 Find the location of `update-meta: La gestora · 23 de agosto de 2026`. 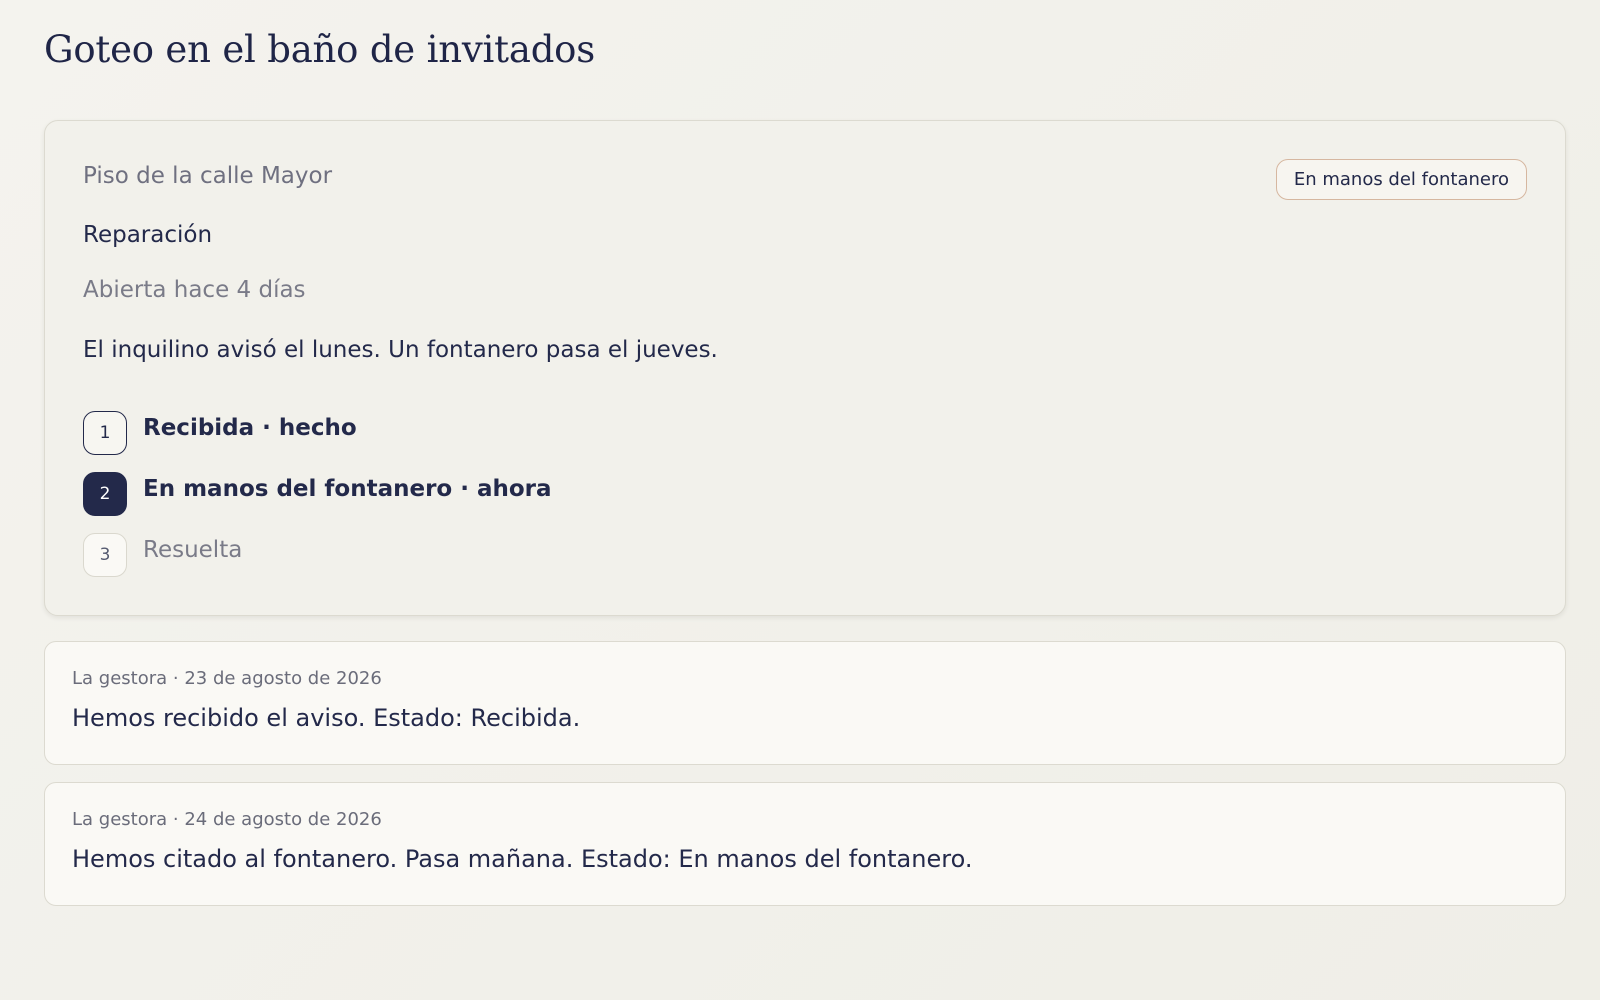

update-meta: La gestora · 23 de agosto de 2026 is located at coordinates (227, 678).